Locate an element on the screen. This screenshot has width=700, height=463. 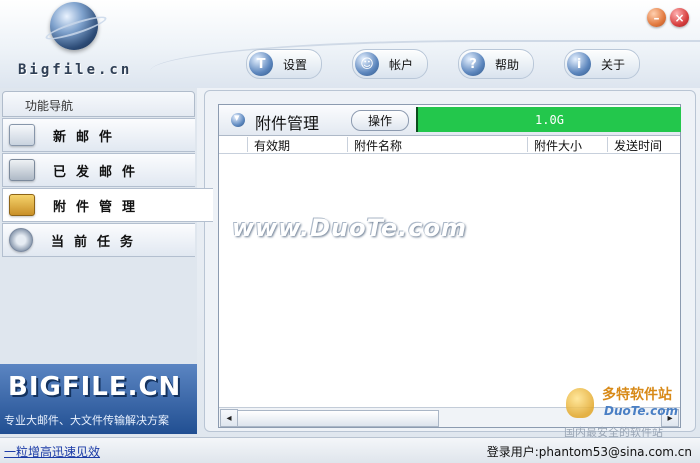
panel-header: 附件管理 操作 1.0G is located at coordinates (450, 120).